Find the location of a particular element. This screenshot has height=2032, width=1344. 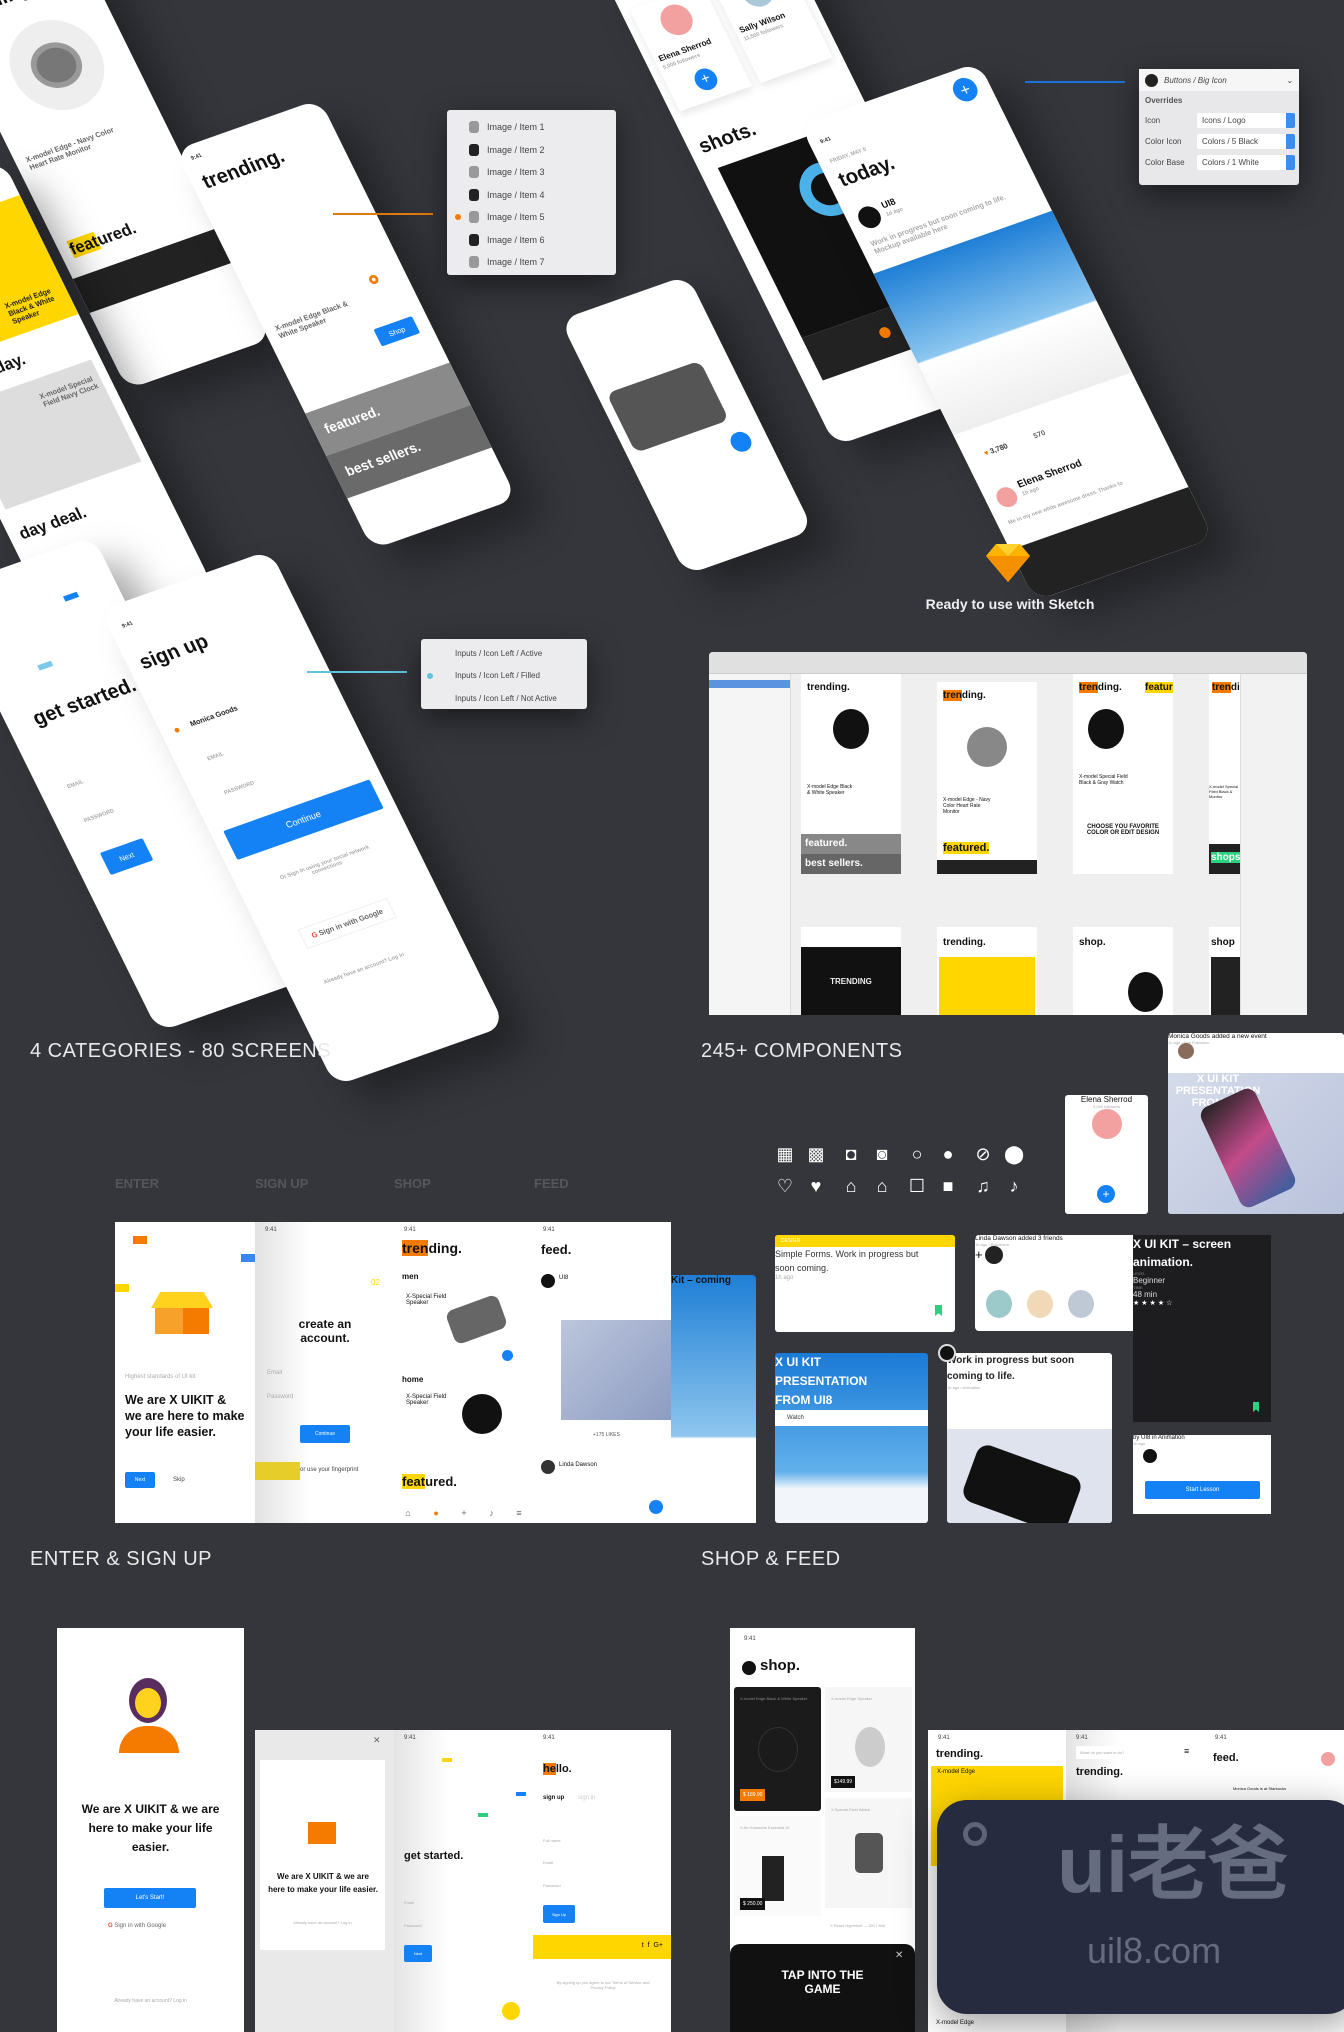

bell-icon: ♪ is located at coordinates (491, 1513).